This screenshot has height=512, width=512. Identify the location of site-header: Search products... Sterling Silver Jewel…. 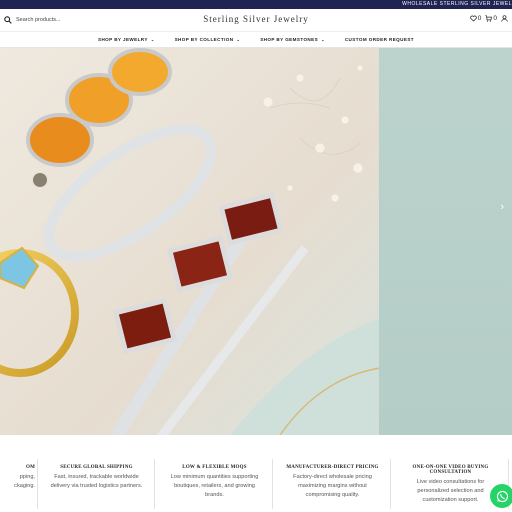
(256, 20).